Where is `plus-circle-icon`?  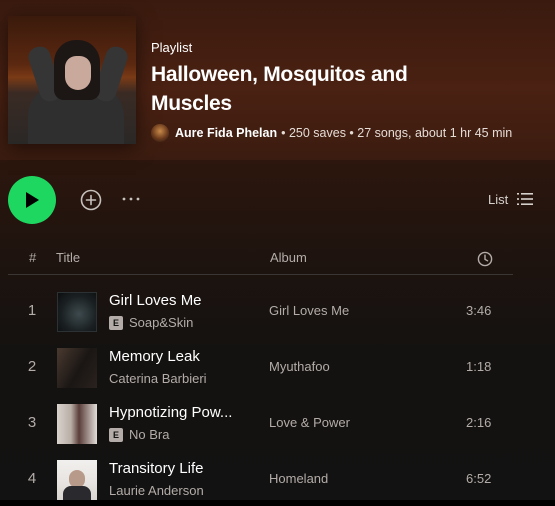
plus-circle-icon is located at coordinates (91, 200).